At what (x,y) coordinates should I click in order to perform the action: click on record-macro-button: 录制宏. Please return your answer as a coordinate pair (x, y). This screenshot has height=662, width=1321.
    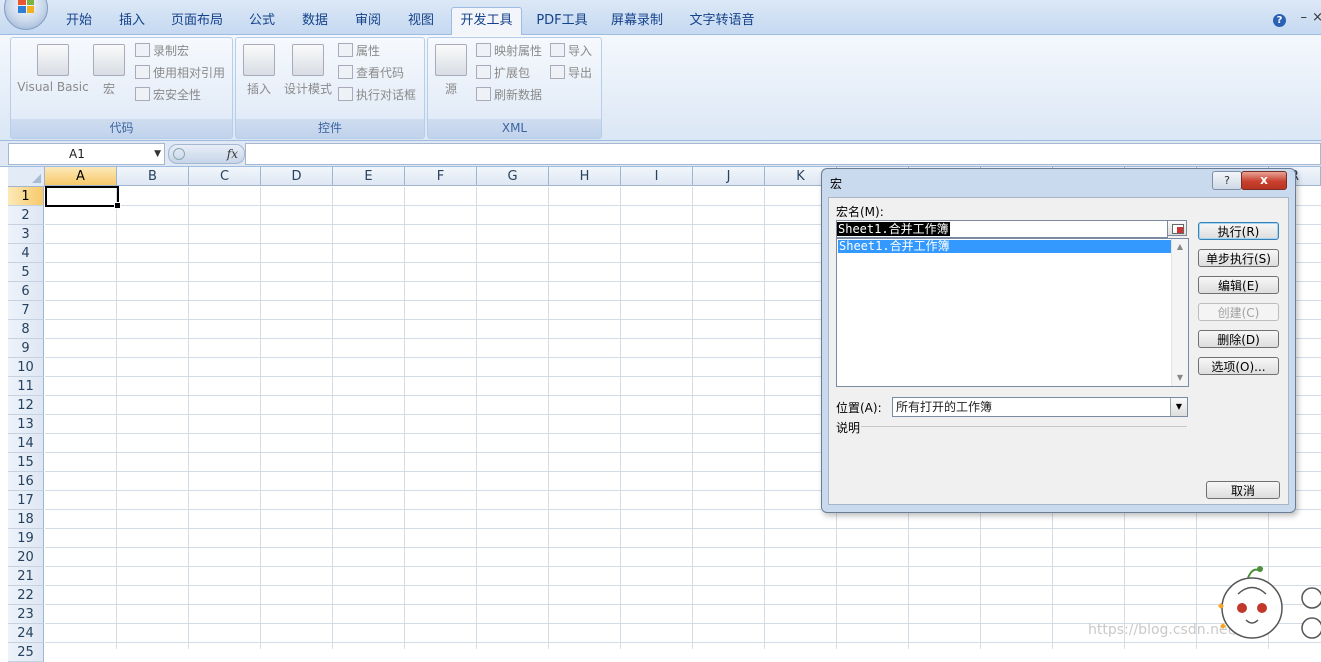
    Looking at the image, I should click on (162, 51).